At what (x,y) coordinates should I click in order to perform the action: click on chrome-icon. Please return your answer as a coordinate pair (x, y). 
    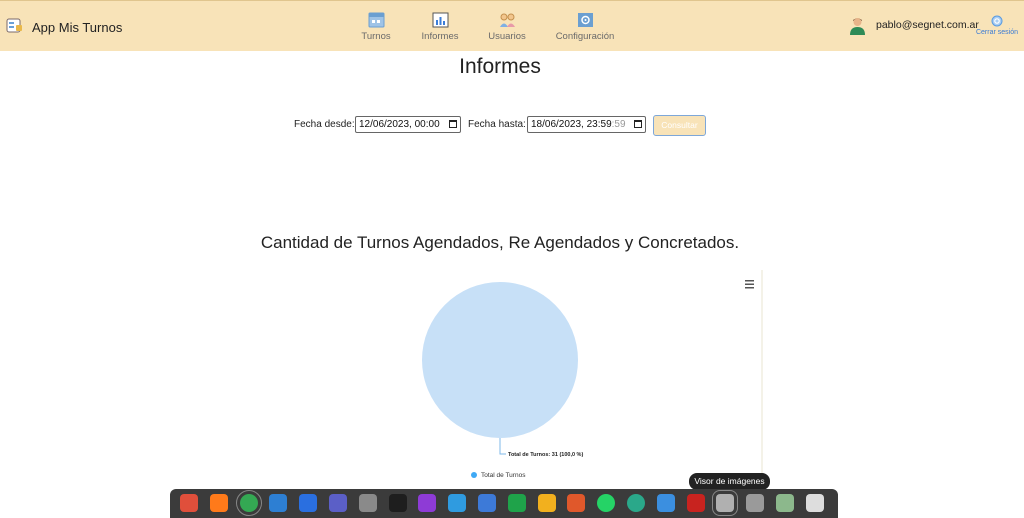
    Looking at the image, I should click on (248, 503).